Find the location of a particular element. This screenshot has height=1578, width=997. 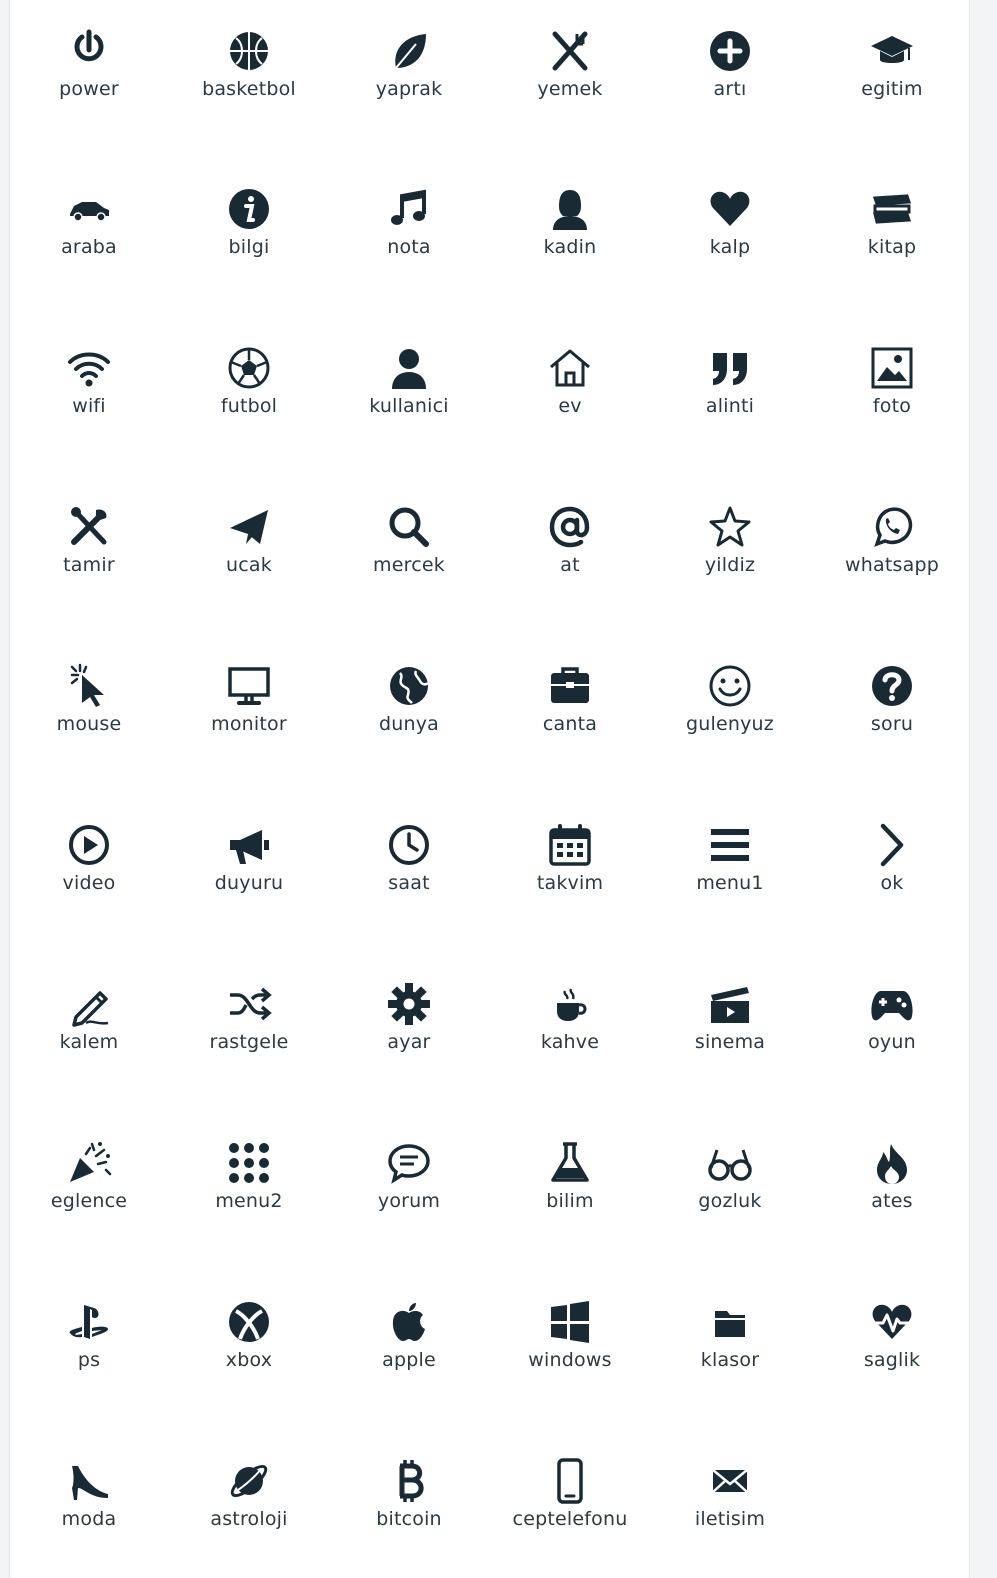

icon-tile-saglik: saglik is located at coordinates (892, 1331).